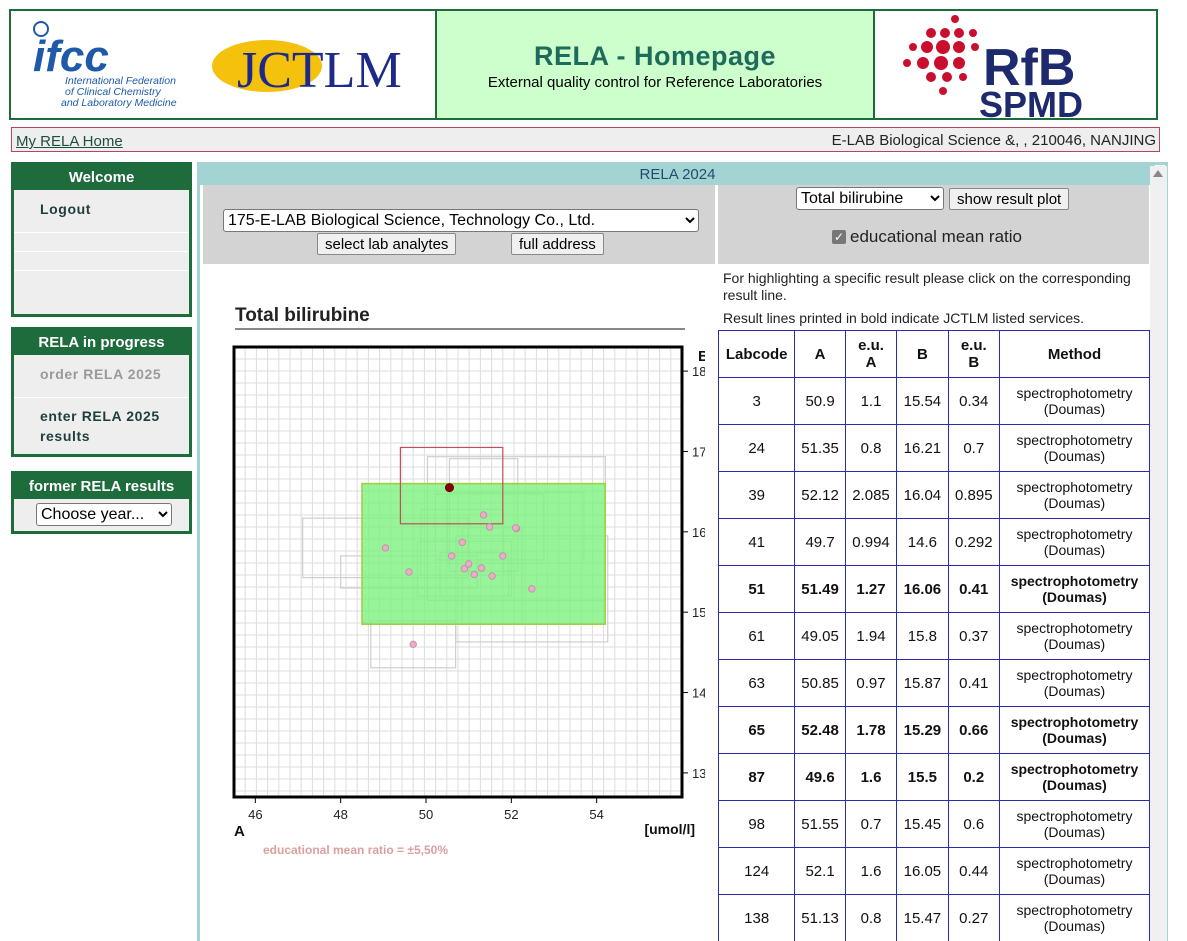 This screenshot has width=1187, height=941. What do you see at coordinates (820, 917) in the screenshot?
I see `table-cell: 51.13` at bounding box center [820, 917].